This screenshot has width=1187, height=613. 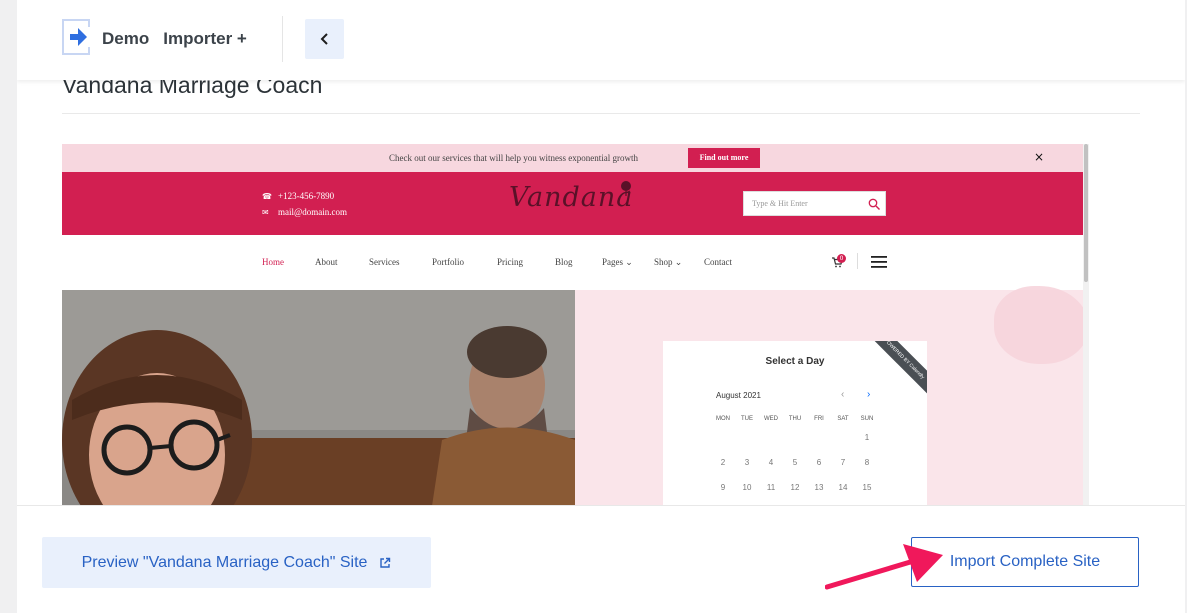 I want to click on calendly-ribbon: POWERED BY Calendly, so click(x=896, y=369).